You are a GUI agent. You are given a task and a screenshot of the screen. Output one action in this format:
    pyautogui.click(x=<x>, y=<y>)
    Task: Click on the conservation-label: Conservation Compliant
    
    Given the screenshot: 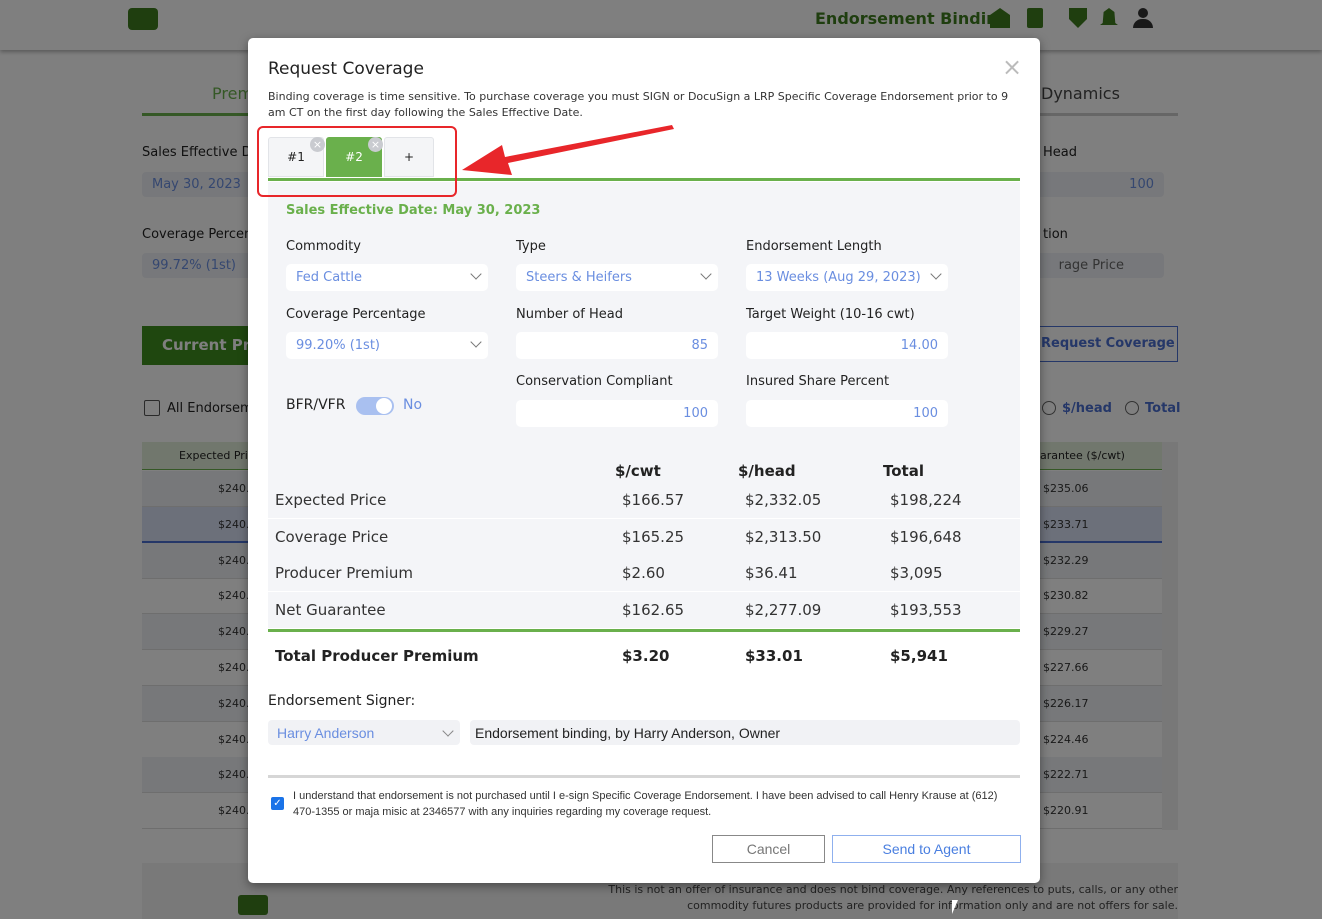 What is the action you would take?
    pyautogui.click(x=594, y=381)
    